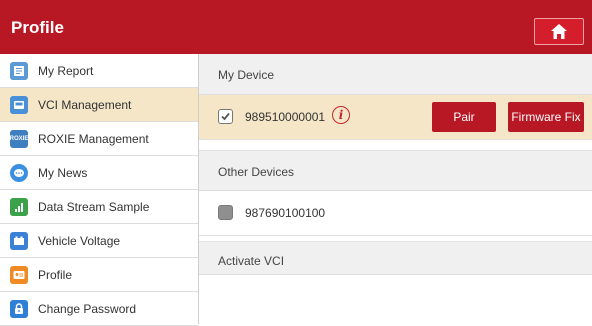 This screenshot has height=326, width=592. Describe the element at coordinates (225, 212) in the screenshot. I see `other-device-checkbox` at that location.